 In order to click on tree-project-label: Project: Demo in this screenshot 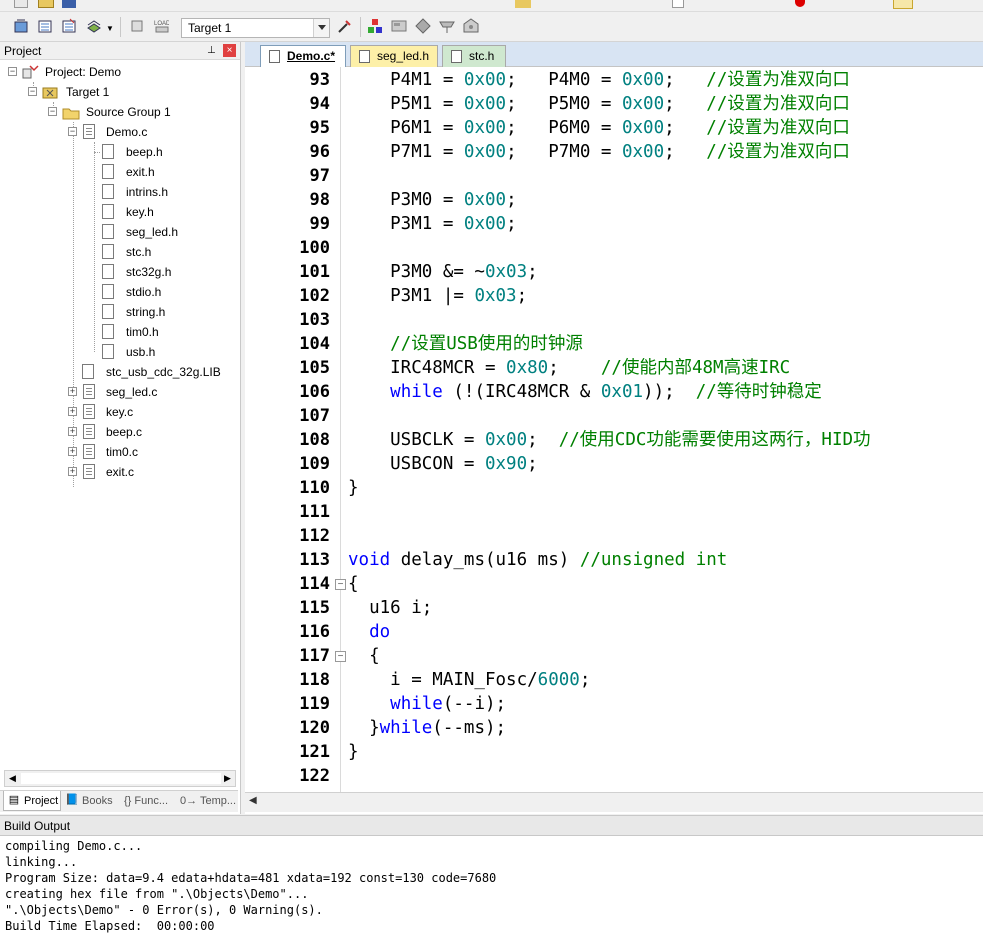, I will do `click(83, 72)`.